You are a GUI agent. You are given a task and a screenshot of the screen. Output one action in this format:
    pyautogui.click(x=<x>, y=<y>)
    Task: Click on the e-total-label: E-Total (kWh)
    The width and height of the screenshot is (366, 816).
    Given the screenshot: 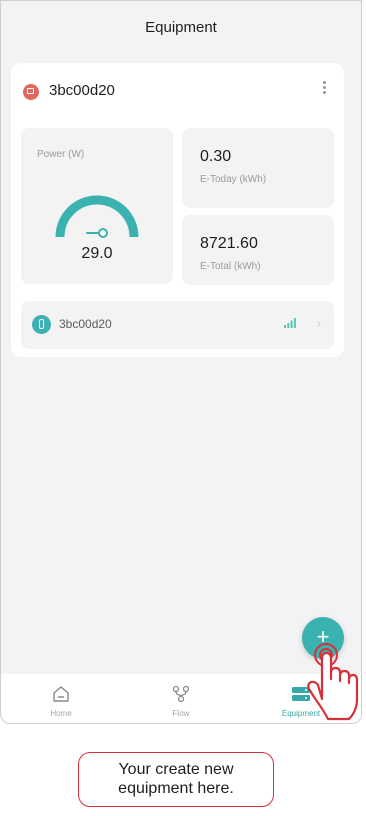 What is the action you would take?
    pyautogui.click(x=230, y=266)
    